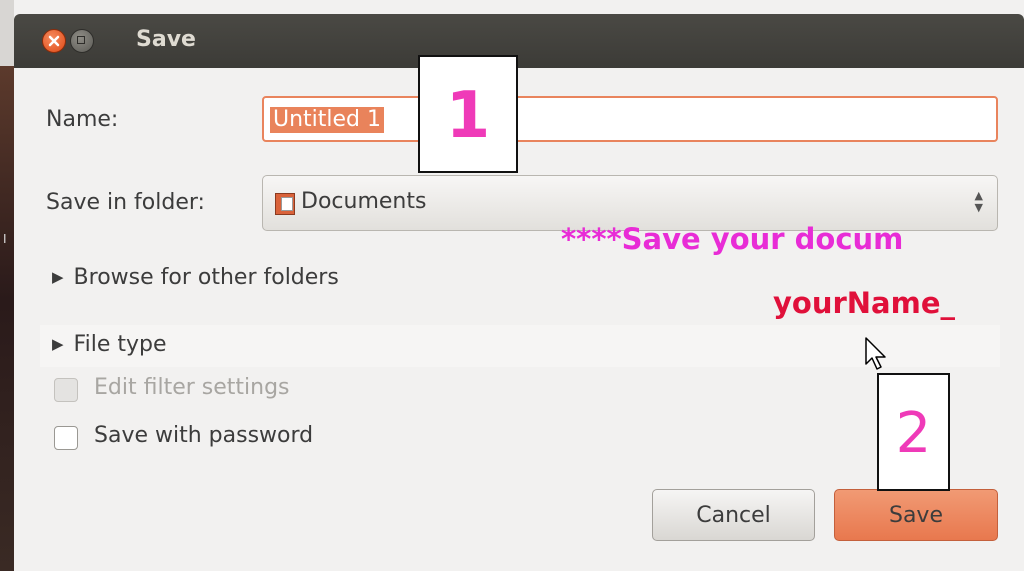 This screenshot has height=571, width=1024. I want to click on maximize-button, so click(82, 41).